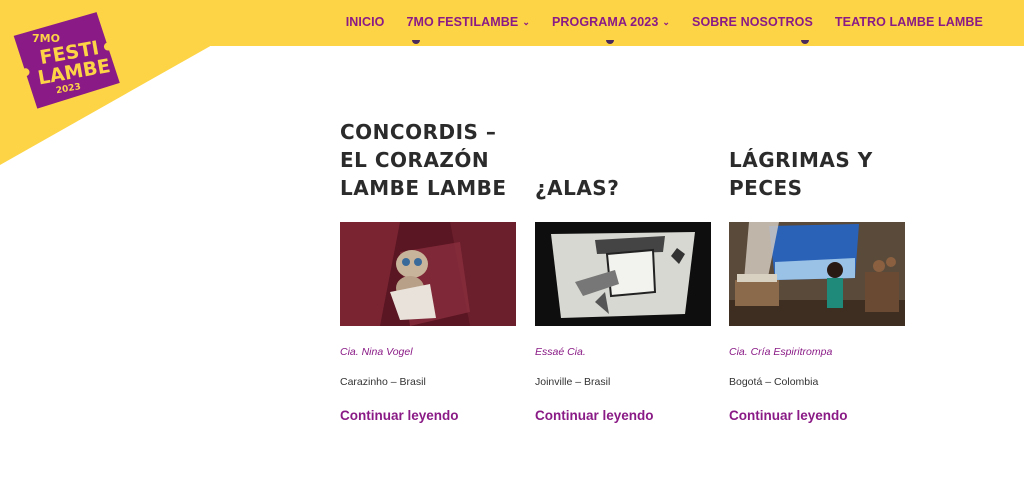 Image resolution: width=1024 pixels, height=492 pixels. I want to click on company-name: Cia. Nina Vogel, so click(376, 352).